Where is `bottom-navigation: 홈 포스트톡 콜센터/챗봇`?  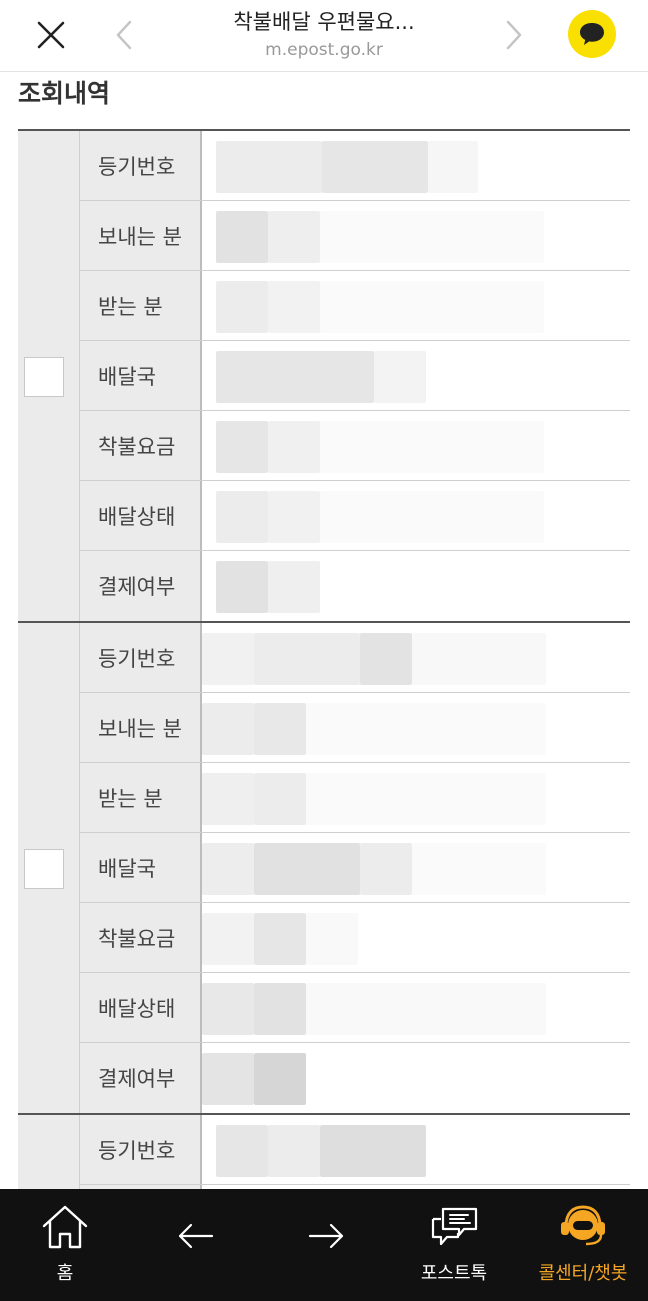
bottom-navigation: 홈 포스트톡 콜센터/챗봇 is located at coordinates (324, 1245).